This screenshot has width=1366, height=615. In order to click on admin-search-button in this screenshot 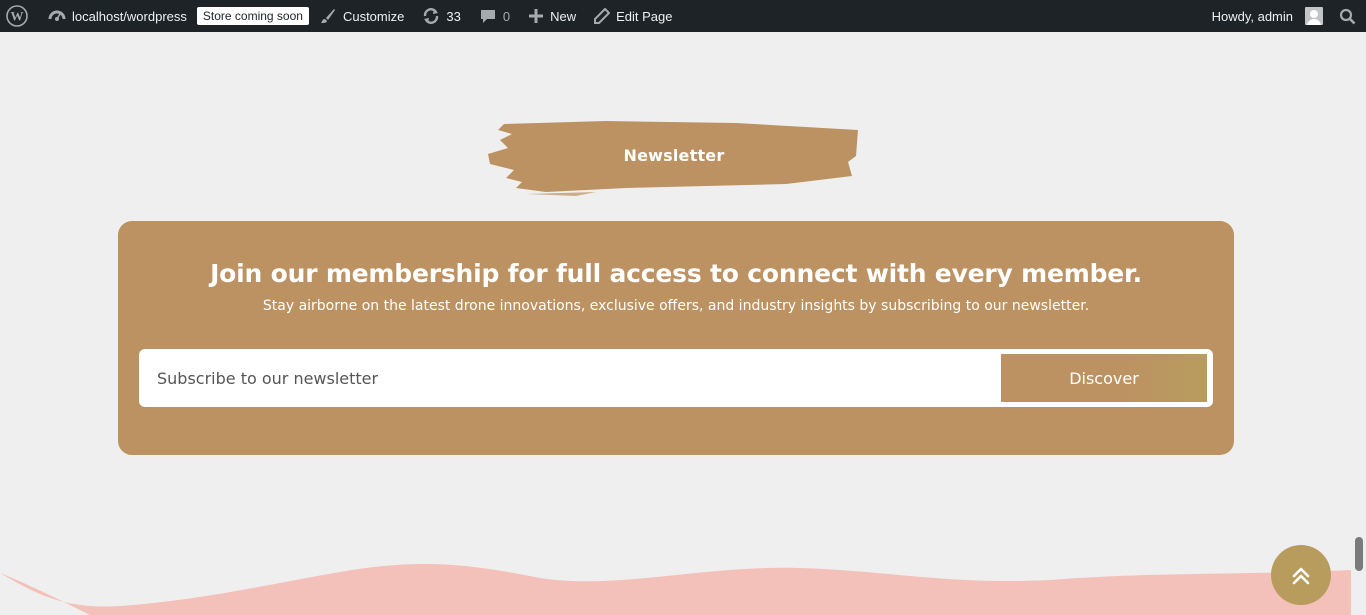, I will do `click(1345, 16)`.